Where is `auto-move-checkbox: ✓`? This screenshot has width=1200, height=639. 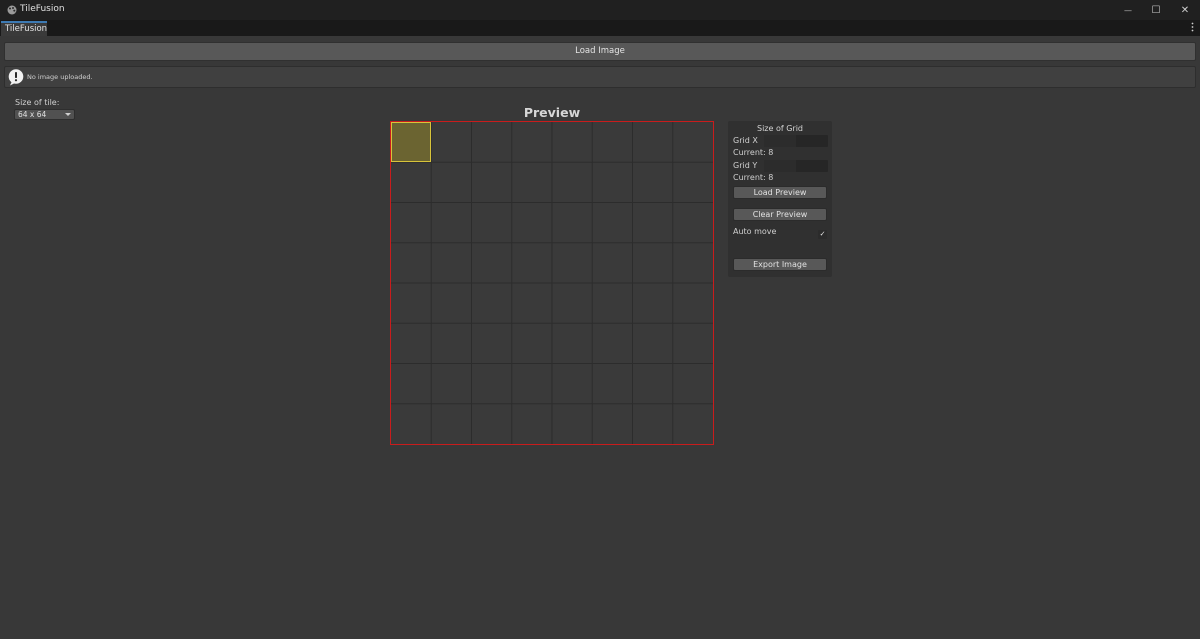 auto-move-checkbox: ✓ is located at coordinates (822, 234).